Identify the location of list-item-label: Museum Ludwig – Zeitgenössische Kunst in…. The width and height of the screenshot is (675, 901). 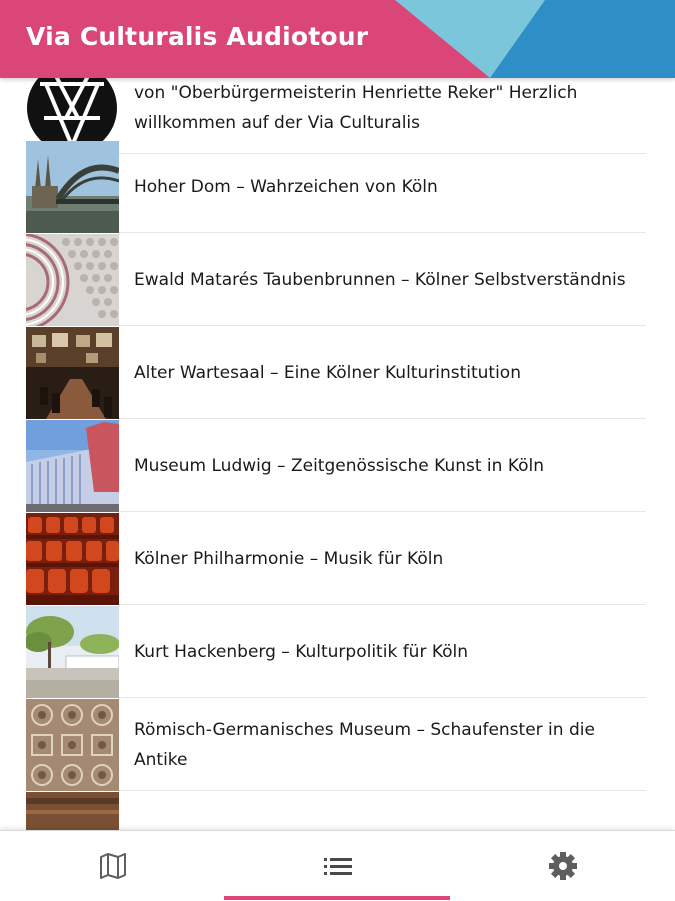
(339, 465).